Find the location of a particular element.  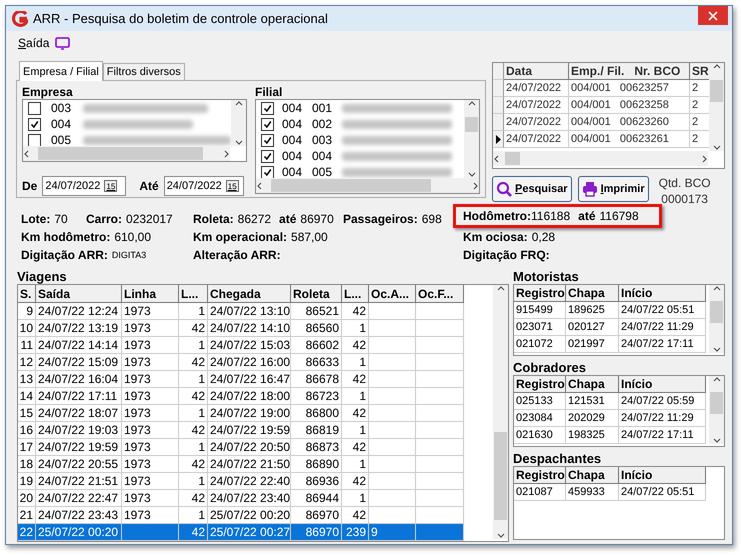

column-header: Data is located at coordinates (536, 71).